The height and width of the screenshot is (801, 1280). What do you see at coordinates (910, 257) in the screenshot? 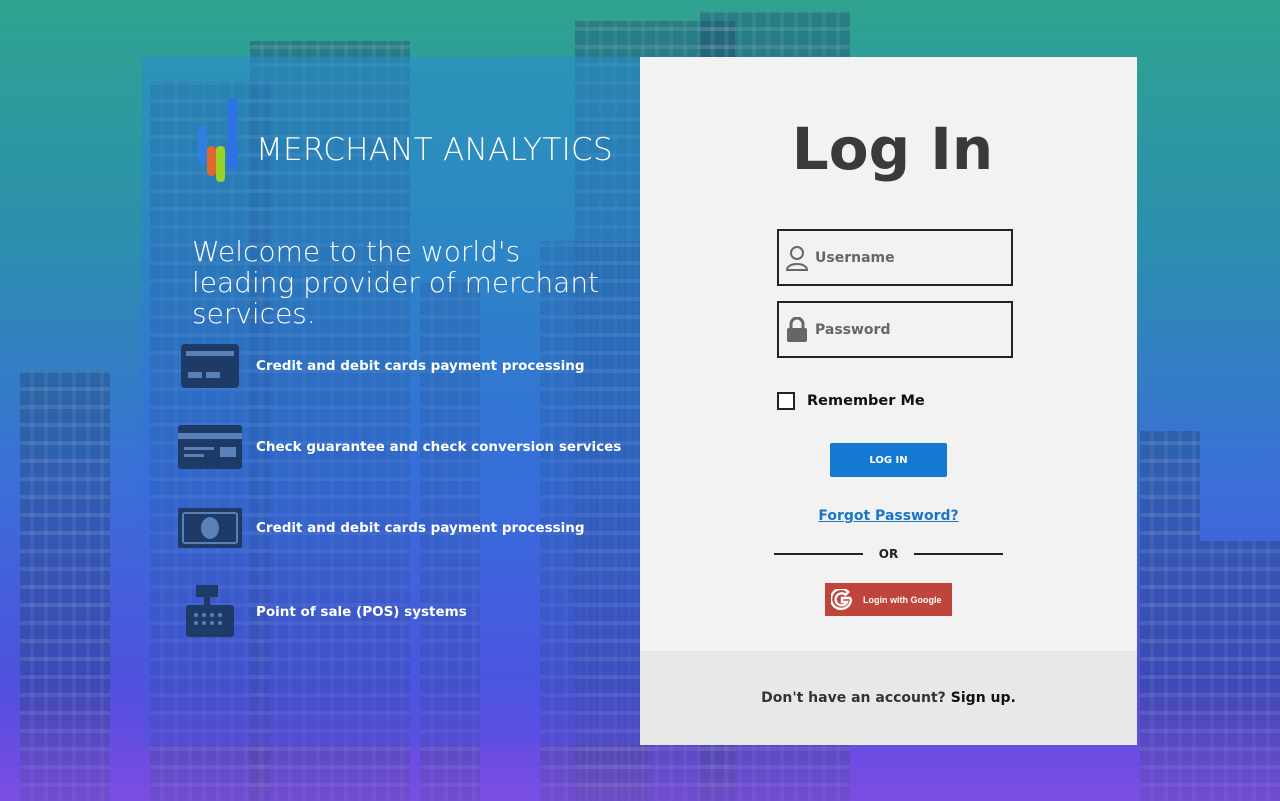
I see `username-input` at bounding box center [910, 257].